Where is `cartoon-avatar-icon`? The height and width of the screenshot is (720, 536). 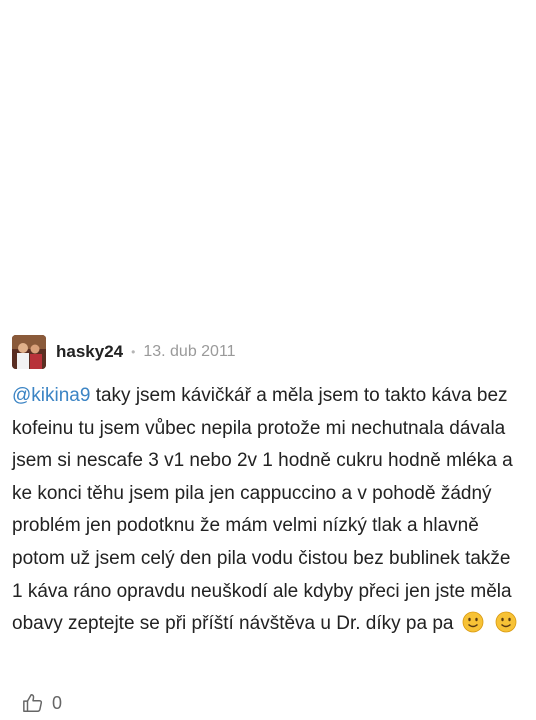 cartoon-avatar-icon is located at coordinates (30, 26).